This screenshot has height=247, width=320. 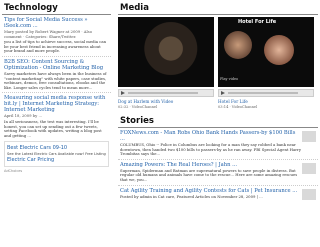 What do you see at coordinates (165, 101) in the screenshot?
I see `video-title: Dog at Harlem with Video` at bounding box center [165, 101].